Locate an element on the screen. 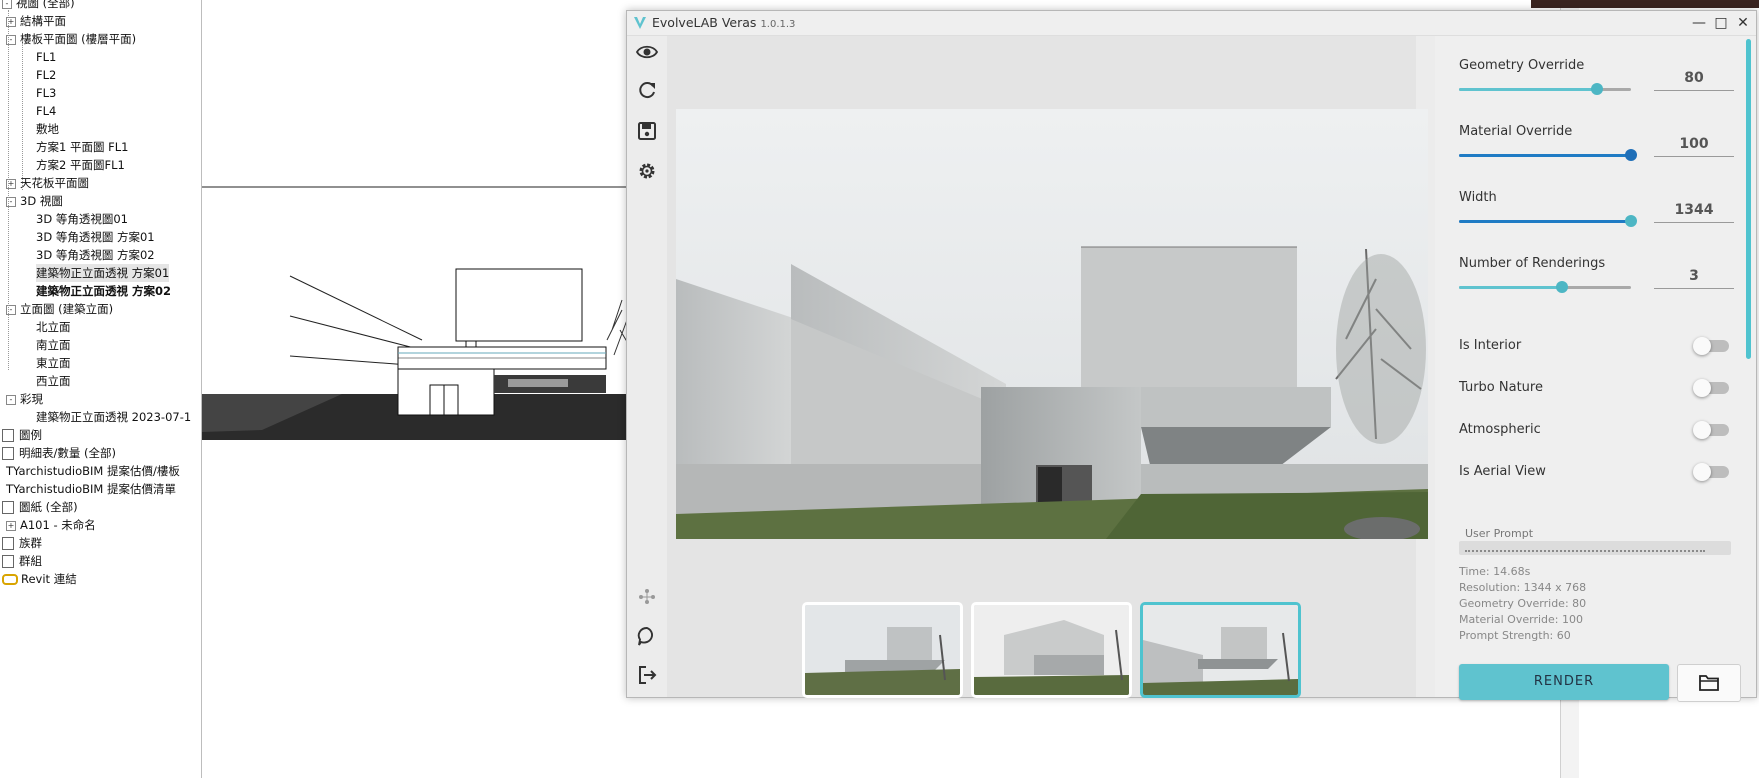 The width and height of the screenshot is (1759, 778). browser-item: - 立面圖 (建築立面) is located at coordinates (59, 309).